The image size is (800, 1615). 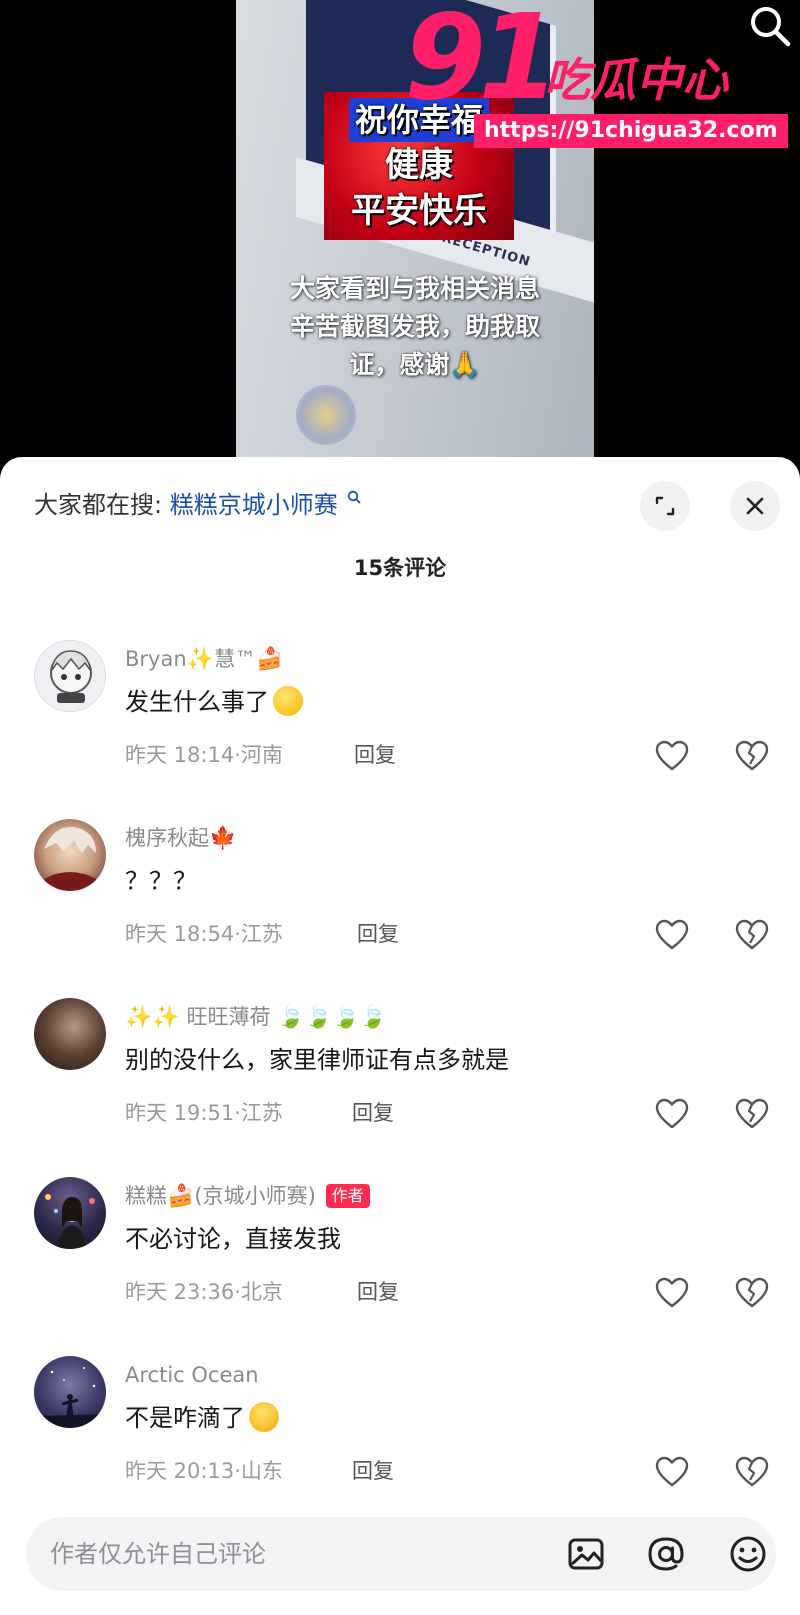 I want to click on comment-count: 15条评论, so click(x=400, y=568).